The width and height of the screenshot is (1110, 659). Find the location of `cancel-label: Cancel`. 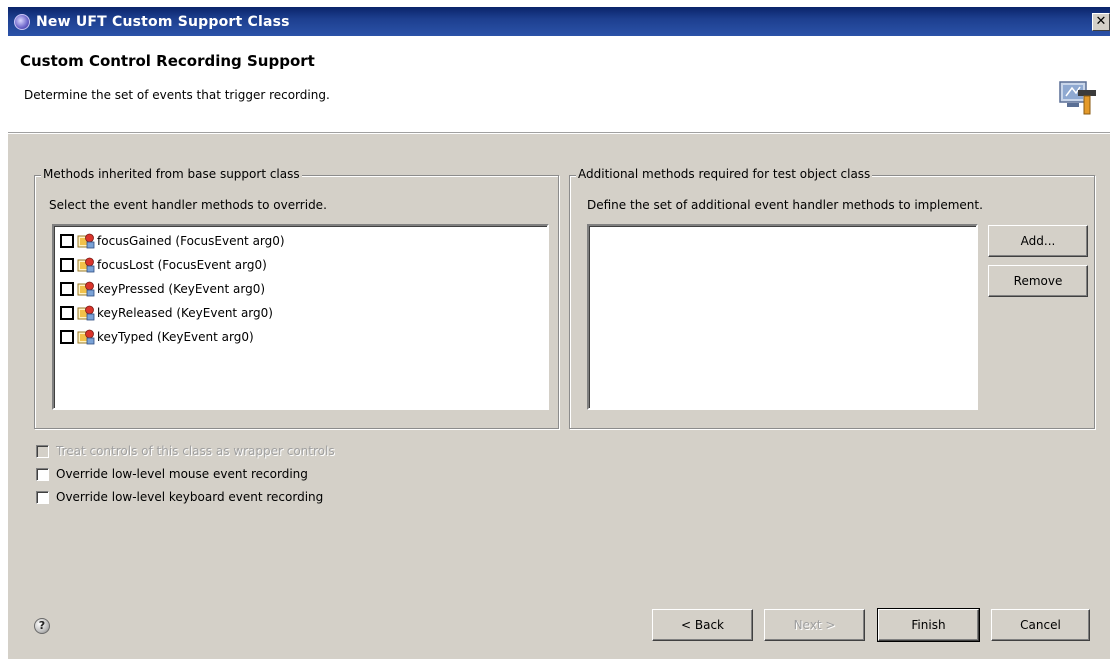

cancel-label: Cancel is located at coordinates (1040, 625).